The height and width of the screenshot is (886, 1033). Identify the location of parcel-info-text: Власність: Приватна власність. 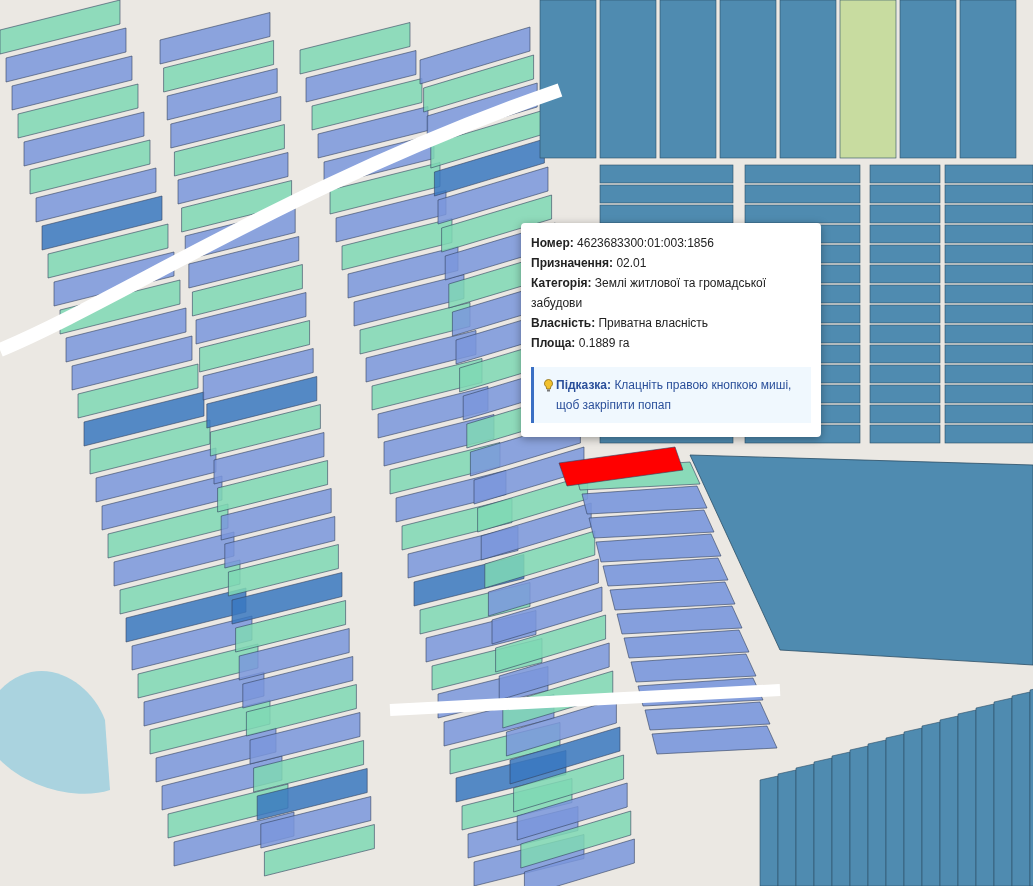
(620, 323).